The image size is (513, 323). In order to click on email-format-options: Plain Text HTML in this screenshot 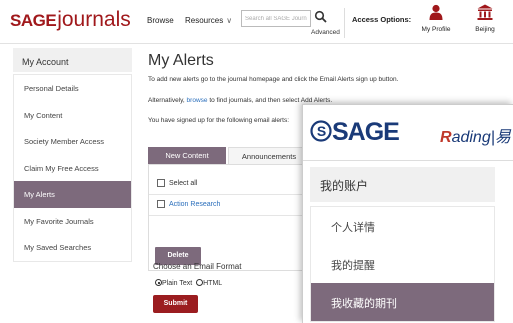, I will do `click(188, 283)`.